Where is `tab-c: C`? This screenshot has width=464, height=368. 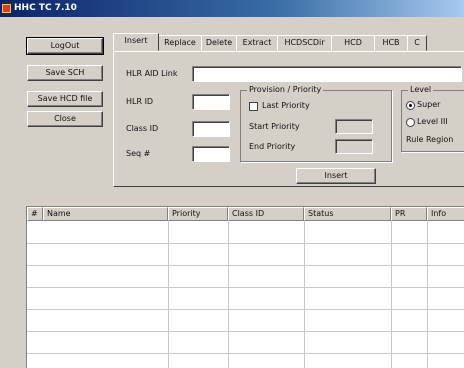
tab-c: C is located at coordinates (417, 43).